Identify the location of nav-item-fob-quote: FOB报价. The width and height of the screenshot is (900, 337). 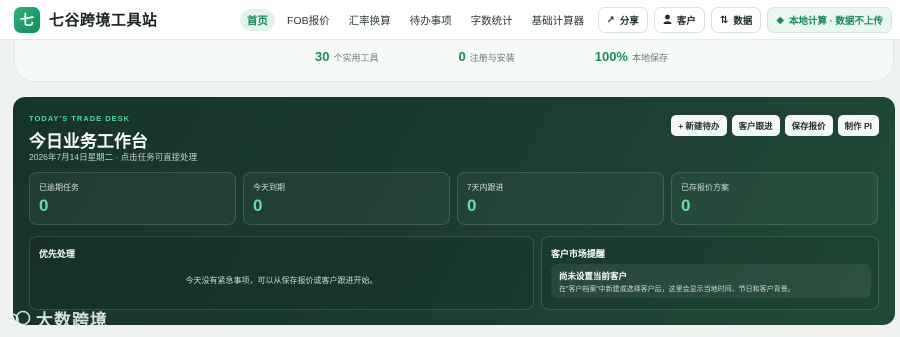
(308, 20).